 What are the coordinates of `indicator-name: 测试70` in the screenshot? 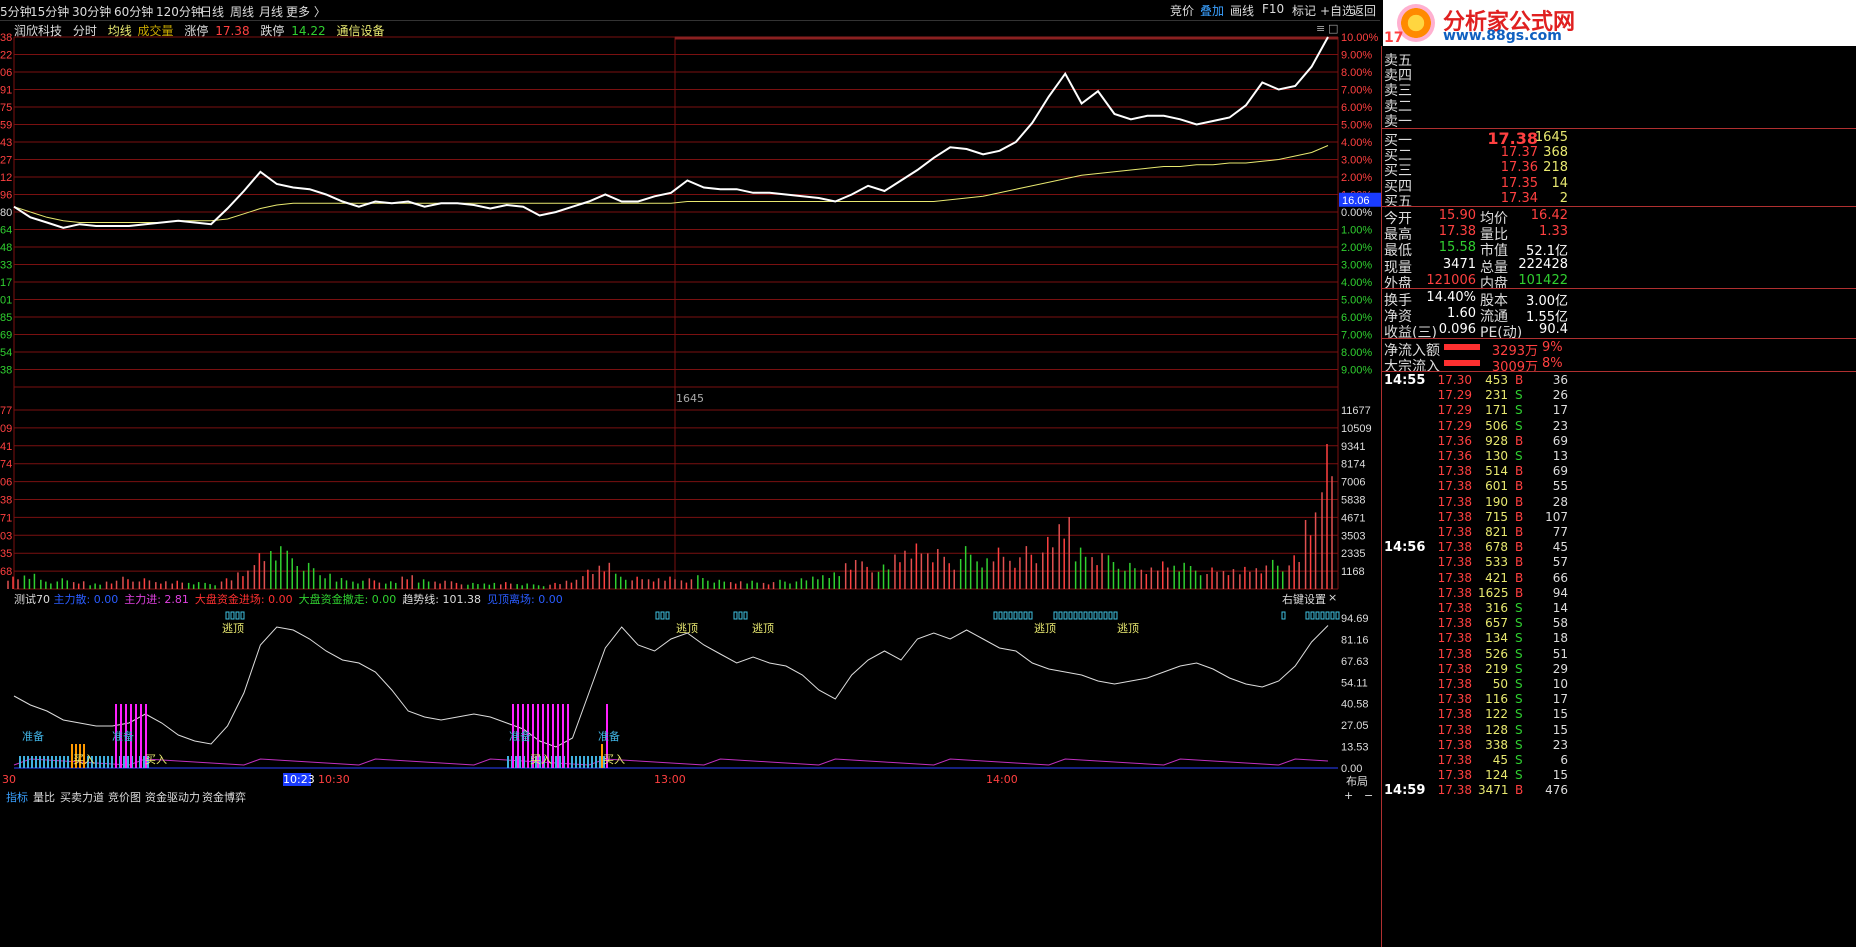 It's located at (34, 599).